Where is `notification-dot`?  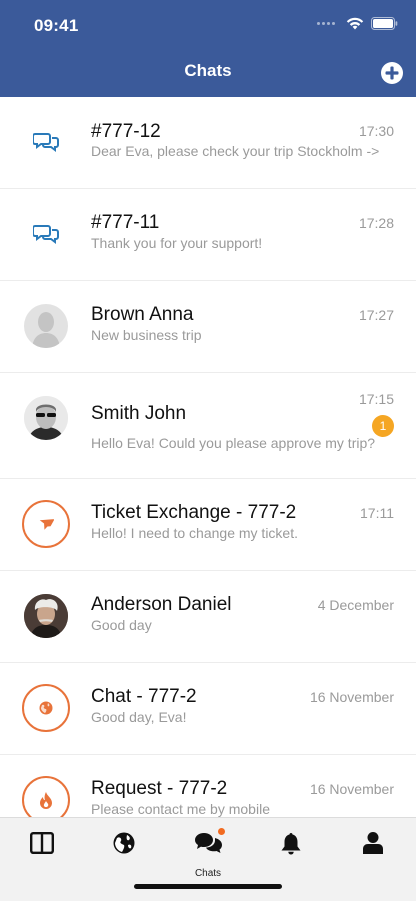
notification-dot is located at coordinates (221, 831).